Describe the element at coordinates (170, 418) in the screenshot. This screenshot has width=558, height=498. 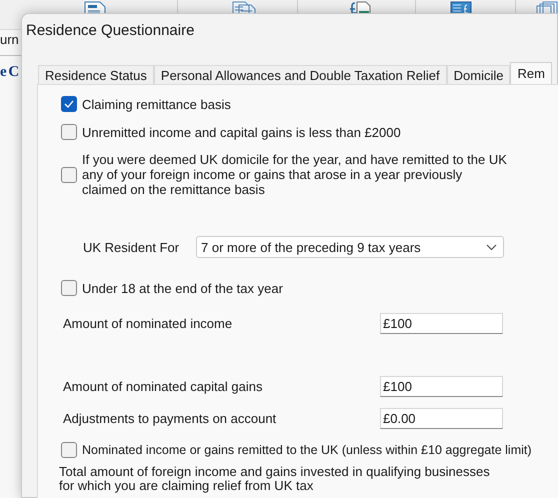
I see `field-label: Adjustments to payments on account` at that location.